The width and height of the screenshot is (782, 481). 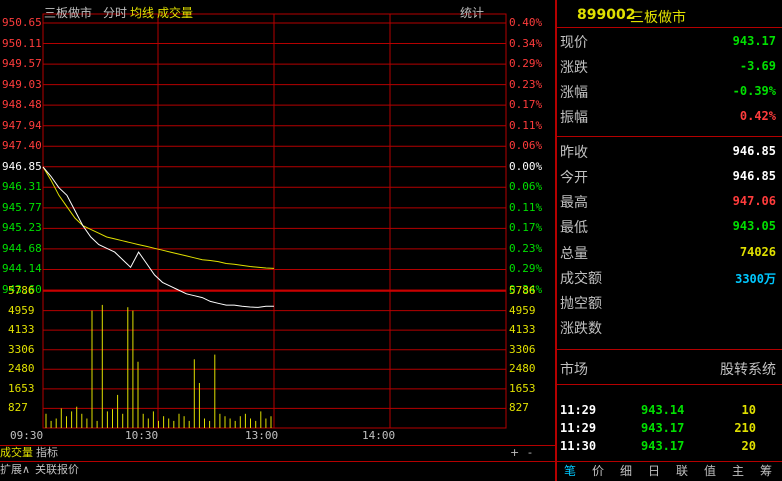 I want to click on tab-fenshi: 分时, so click(x=115, y=12).